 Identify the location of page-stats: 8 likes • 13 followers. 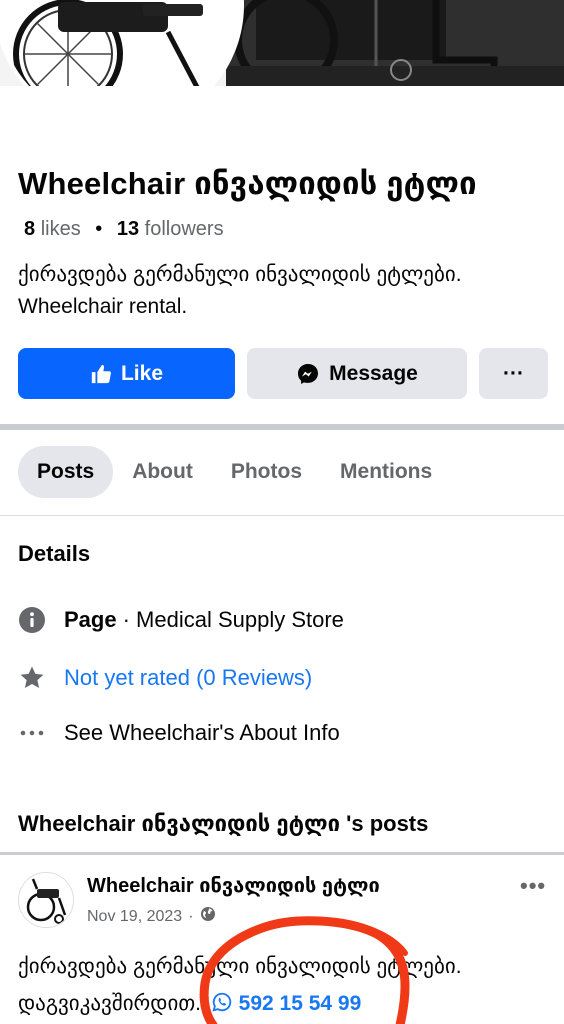
(124, 229).